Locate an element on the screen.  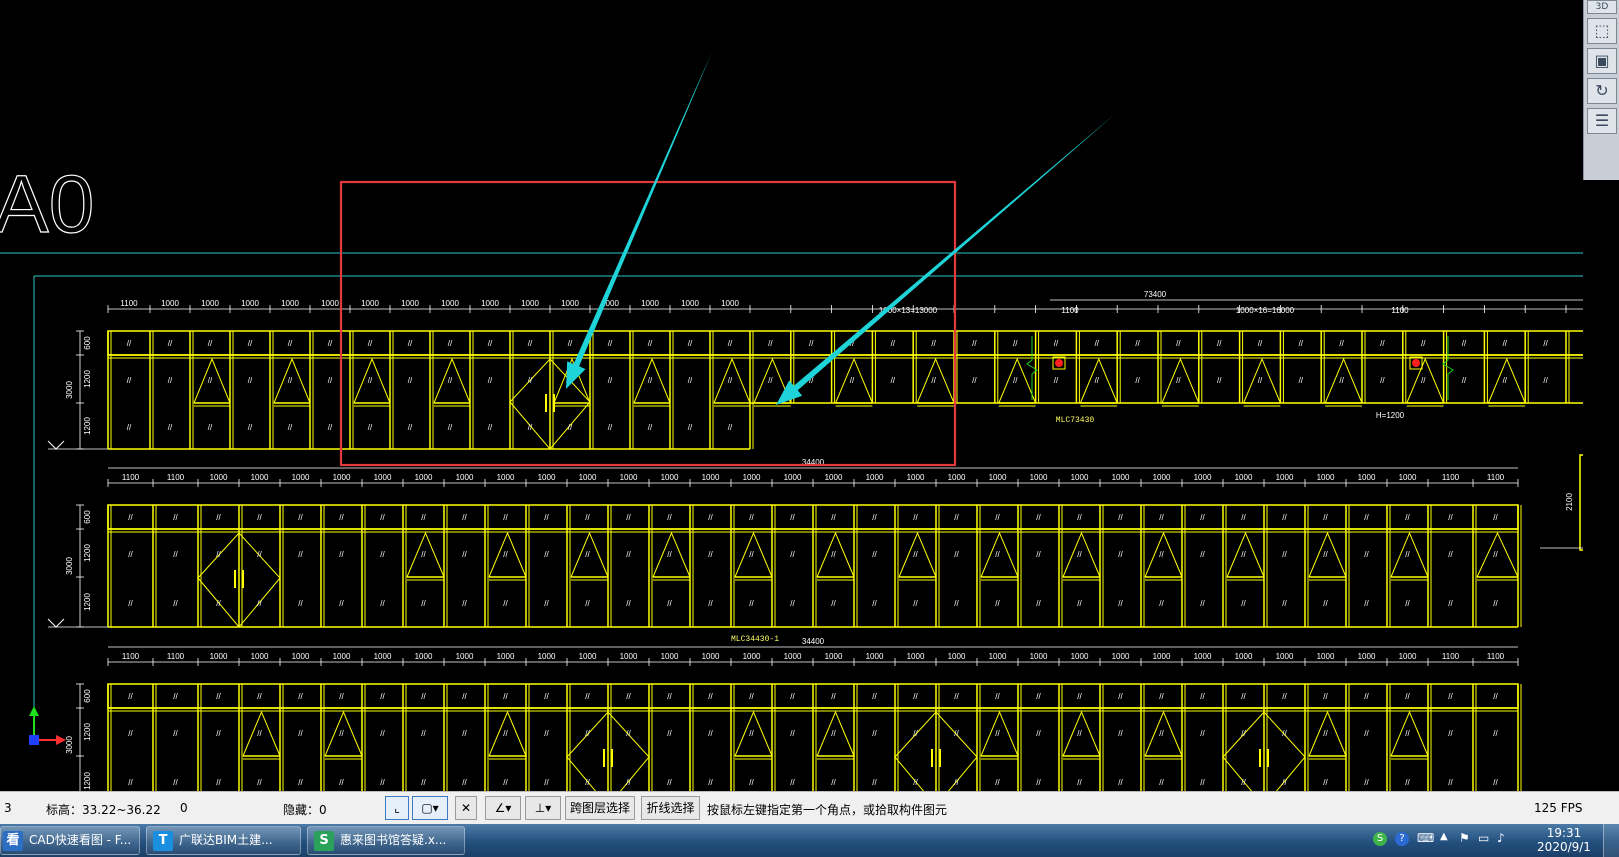
height-total-text: 3000 is located at coordinates (69, 566).